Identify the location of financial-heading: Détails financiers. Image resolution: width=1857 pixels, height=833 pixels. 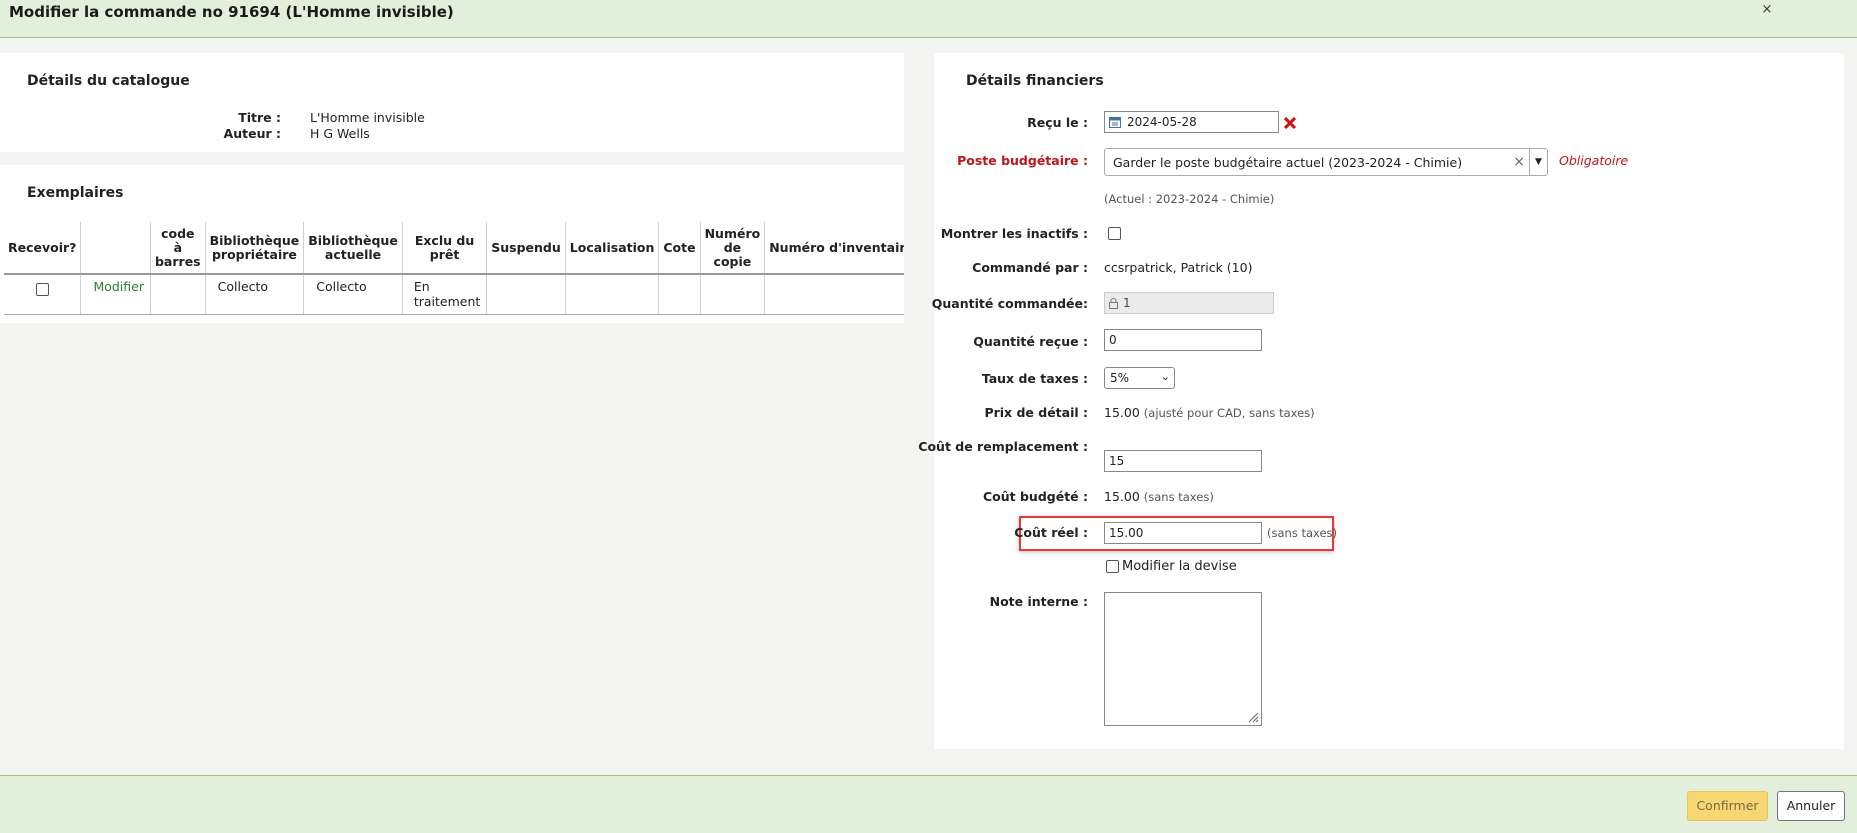
(1035, 81).